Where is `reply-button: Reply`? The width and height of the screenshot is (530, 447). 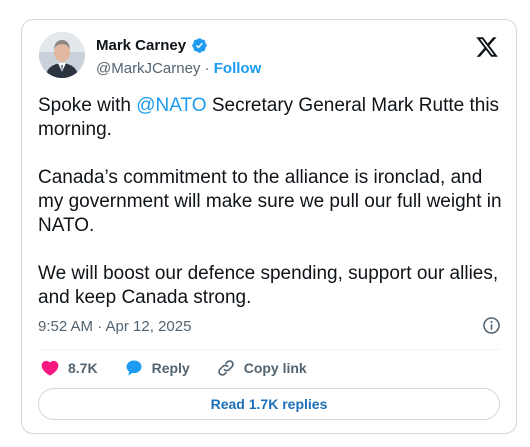
reply-button: Reply is located at coordinates (157, 368).